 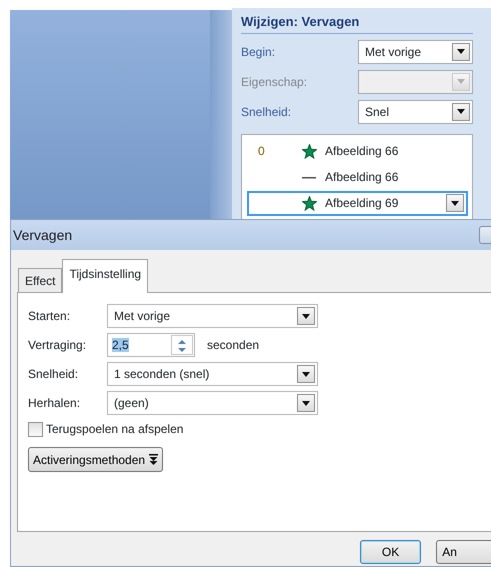 What do you see at coordinates (96, 459) in the screenshot?
I see `expand-button: Activeringsmethoden` at bounding box center [96, 459].